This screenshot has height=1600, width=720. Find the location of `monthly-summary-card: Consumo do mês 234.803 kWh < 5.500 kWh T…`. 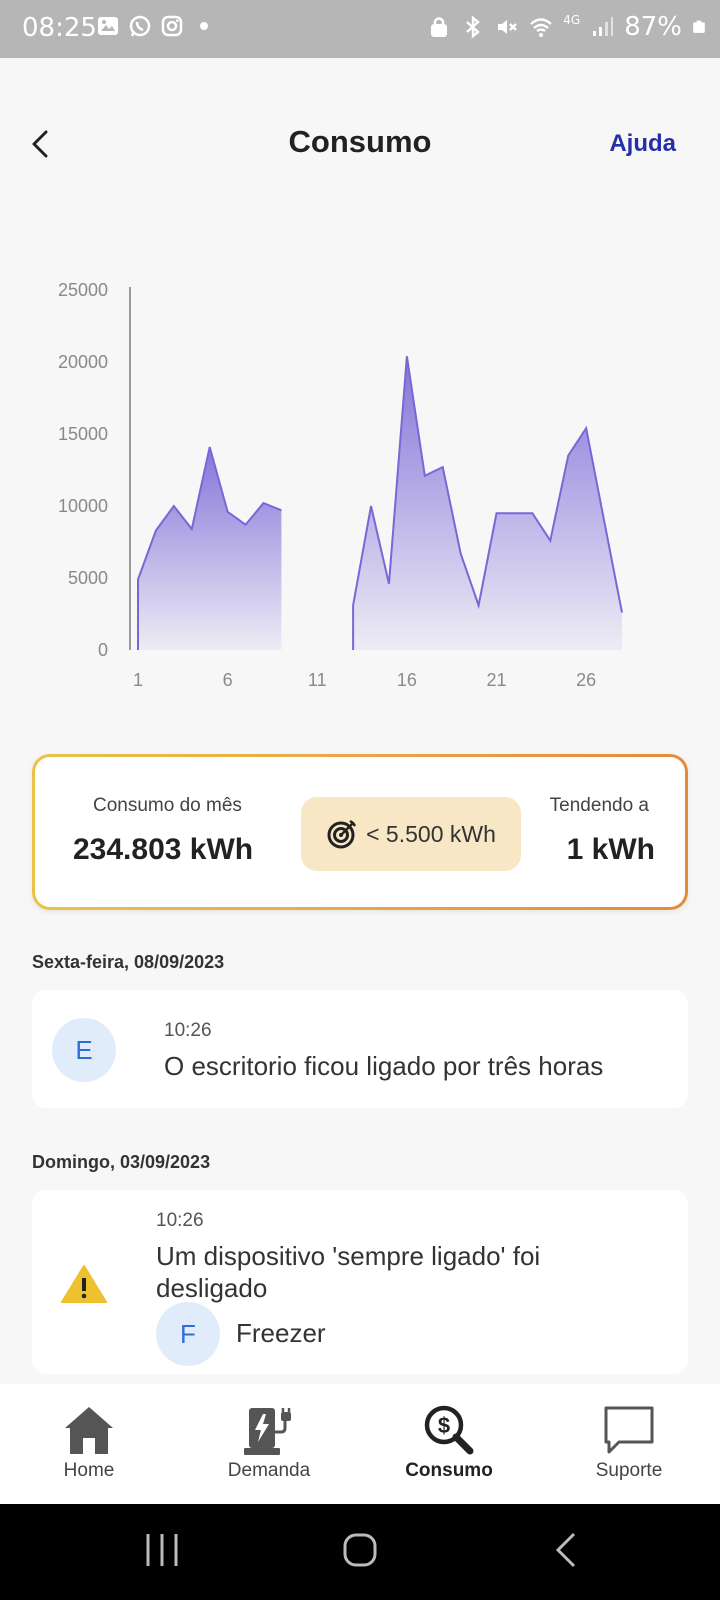

monthly-summary-card: Consumo do mês 234.803 kWh < 5.500 kWh T… is located at coordinates (360, 832).